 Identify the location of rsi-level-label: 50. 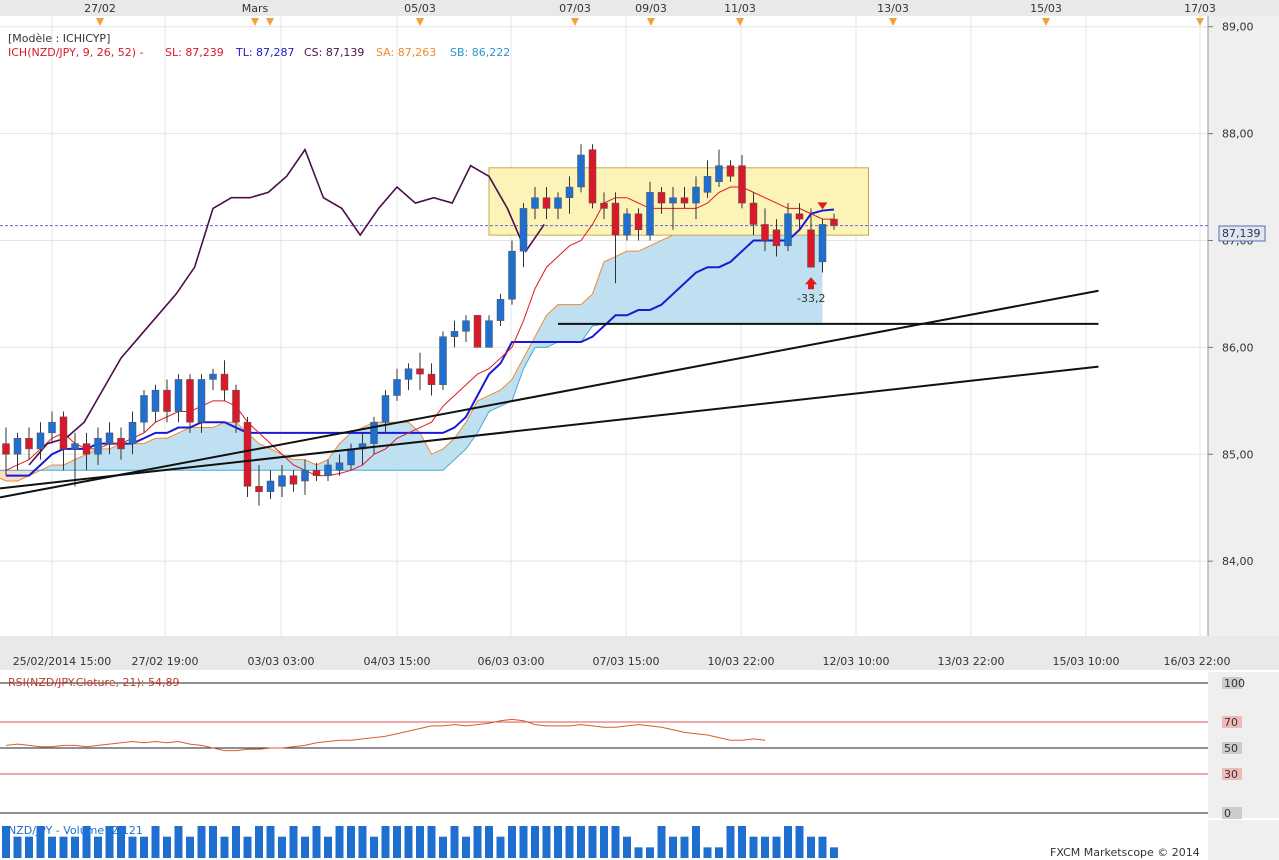
(1231, 748).